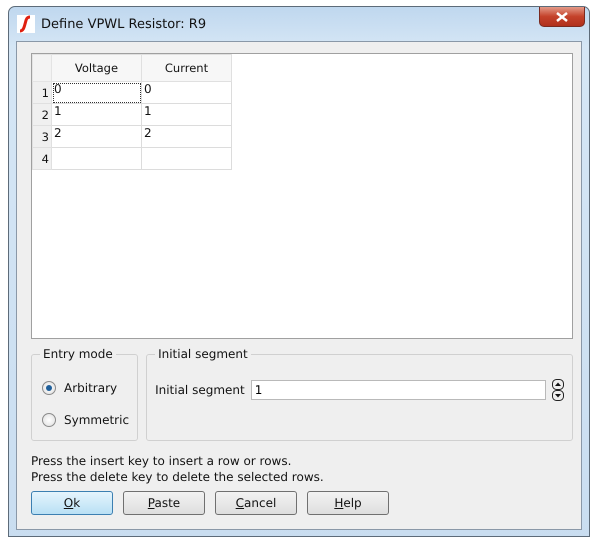 This screenshot has height=543, width=593. I want to click on group-title: Entry mode, so click(78, 354).